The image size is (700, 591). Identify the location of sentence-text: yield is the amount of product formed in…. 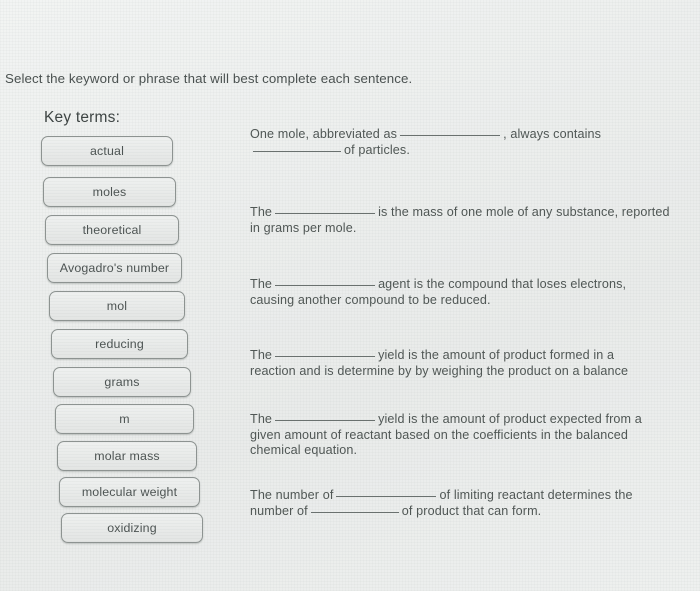
(439, 363).